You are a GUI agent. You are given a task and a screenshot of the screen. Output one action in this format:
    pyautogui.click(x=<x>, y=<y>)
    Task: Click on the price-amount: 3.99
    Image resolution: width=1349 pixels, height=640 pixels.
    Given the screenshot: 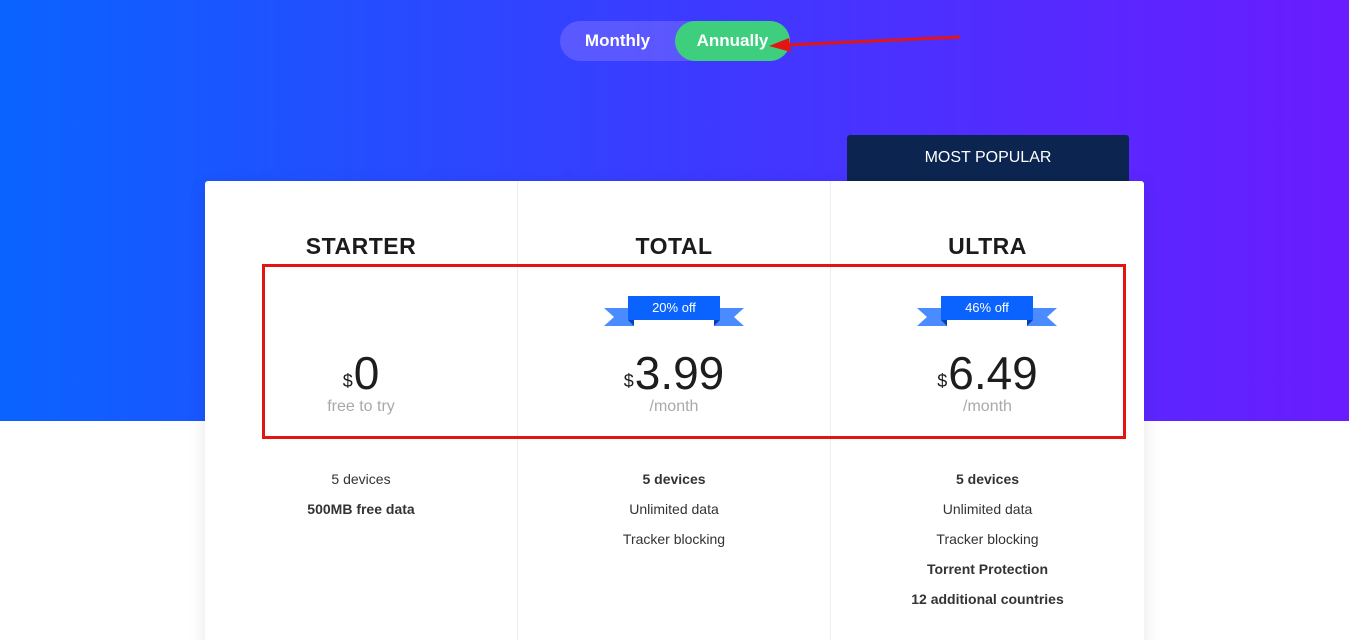 What is the action you would take?
    pyautogui.click(x=679, y=373)
    